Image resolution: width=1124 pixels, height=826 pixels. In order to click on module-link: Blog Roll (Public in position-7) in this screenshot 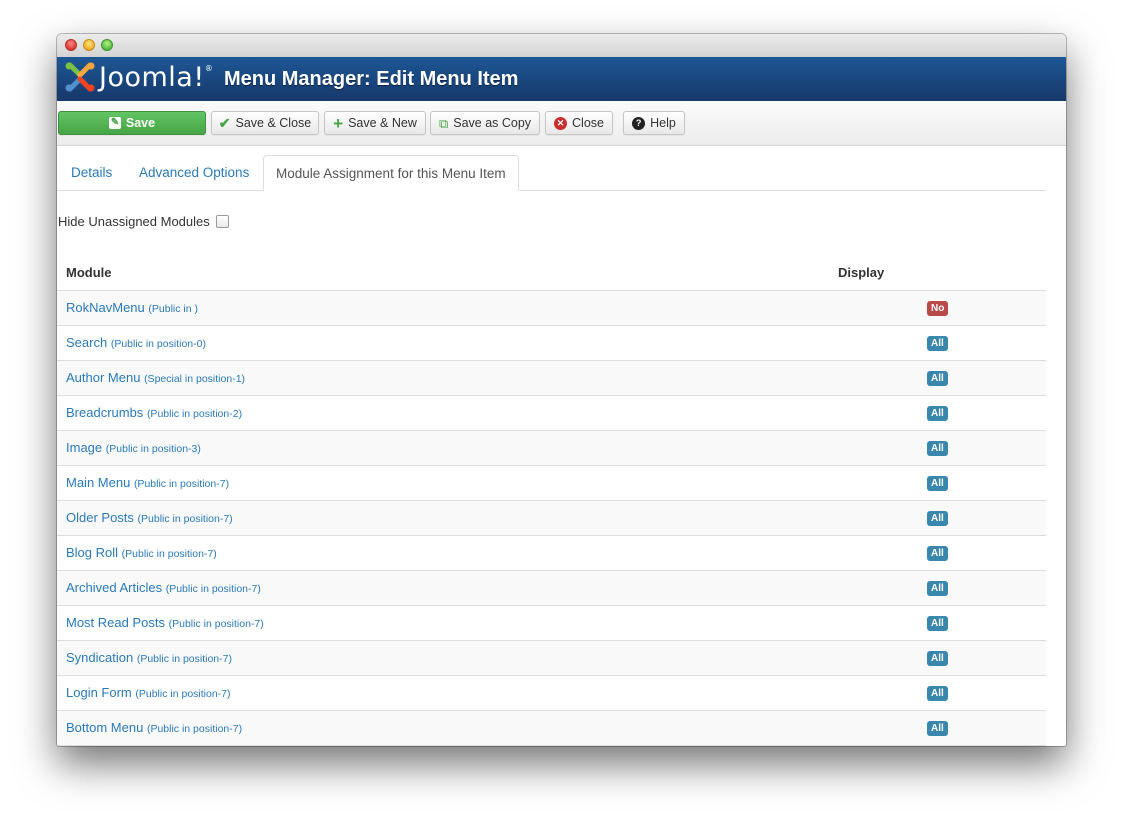, I will do `click(141, 552)`.